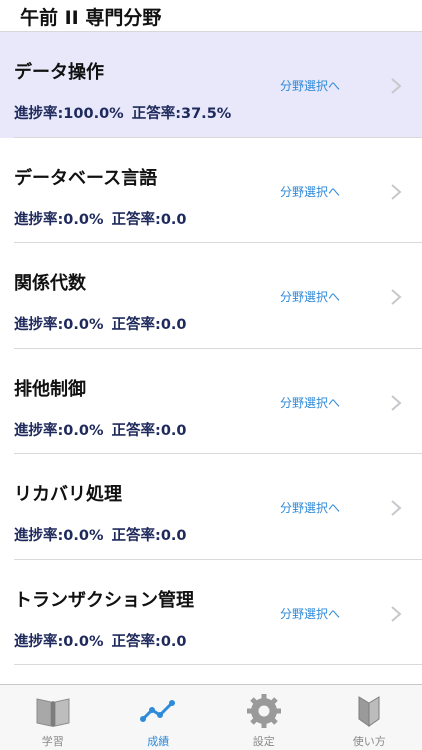  I want to click on accuracy-rate: 正答率:37.5%, so click(181, 114).